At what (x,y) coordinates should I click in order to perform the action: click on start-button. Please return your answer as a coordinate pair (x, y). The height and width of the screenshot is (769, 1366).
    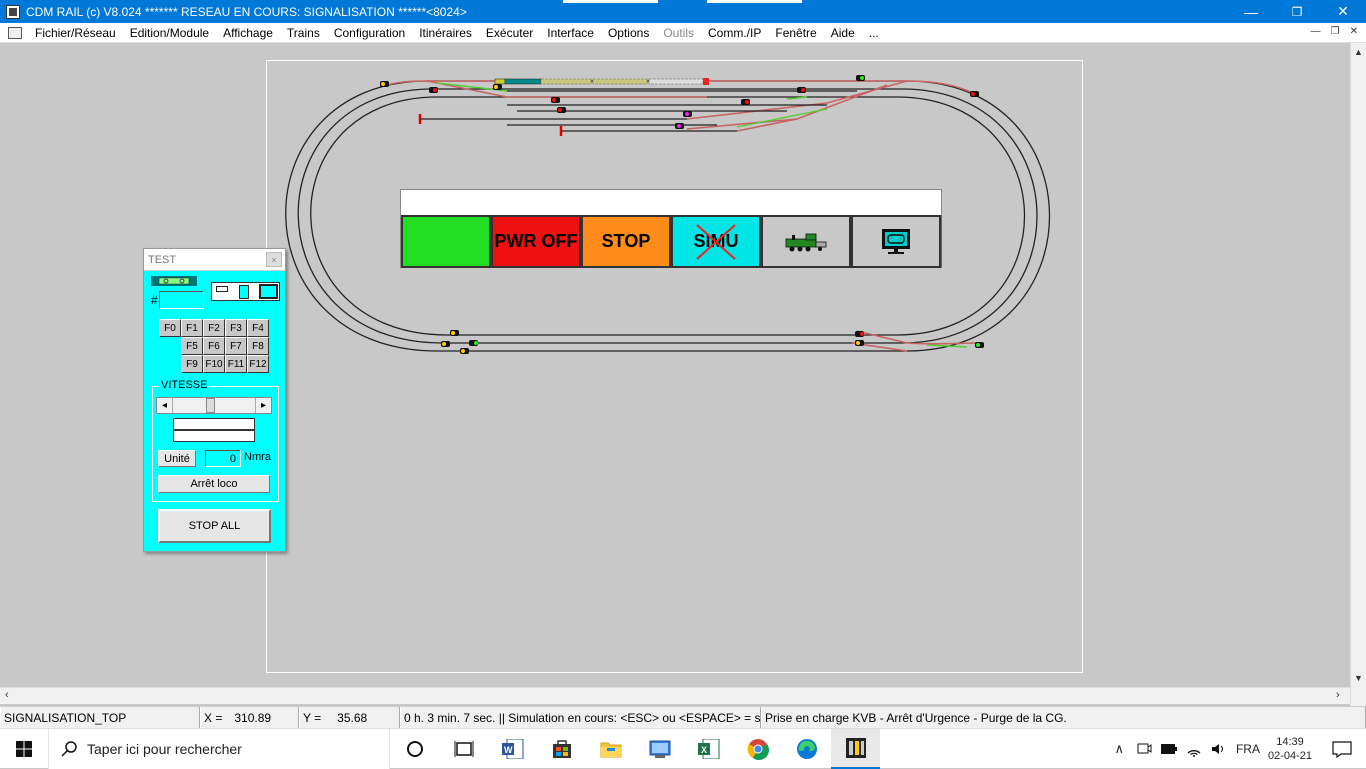
    Looking at the image, I should click on (24, 749).